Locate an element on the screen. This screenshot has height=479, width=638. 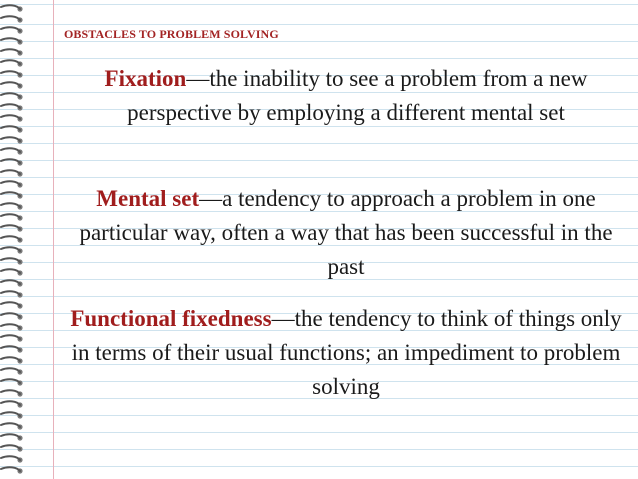
definition-term: Functional fixedness is located at coordinates (171, 318).